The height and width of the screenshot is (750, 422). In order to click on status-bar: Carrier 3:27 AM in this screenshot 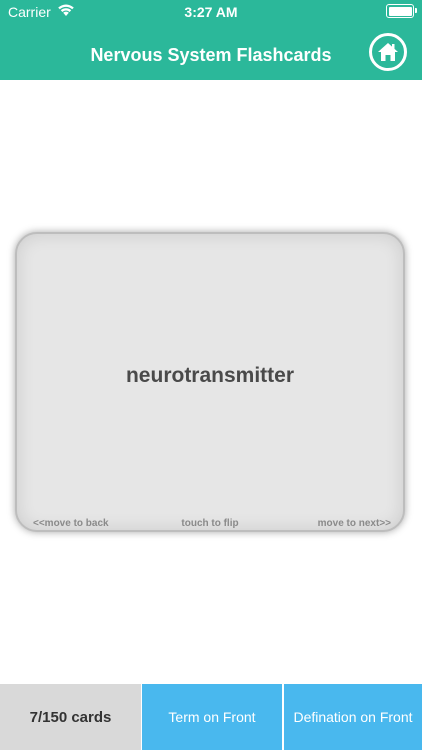, I will do `click(211, 12)`.